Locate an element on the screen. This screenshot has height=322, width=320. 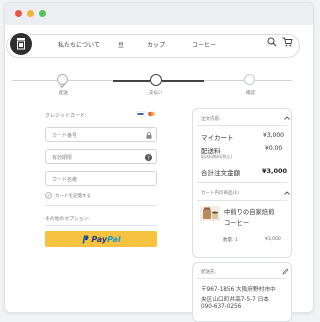
step-label-shipping: 配送 is located at coordinates (63, 93).